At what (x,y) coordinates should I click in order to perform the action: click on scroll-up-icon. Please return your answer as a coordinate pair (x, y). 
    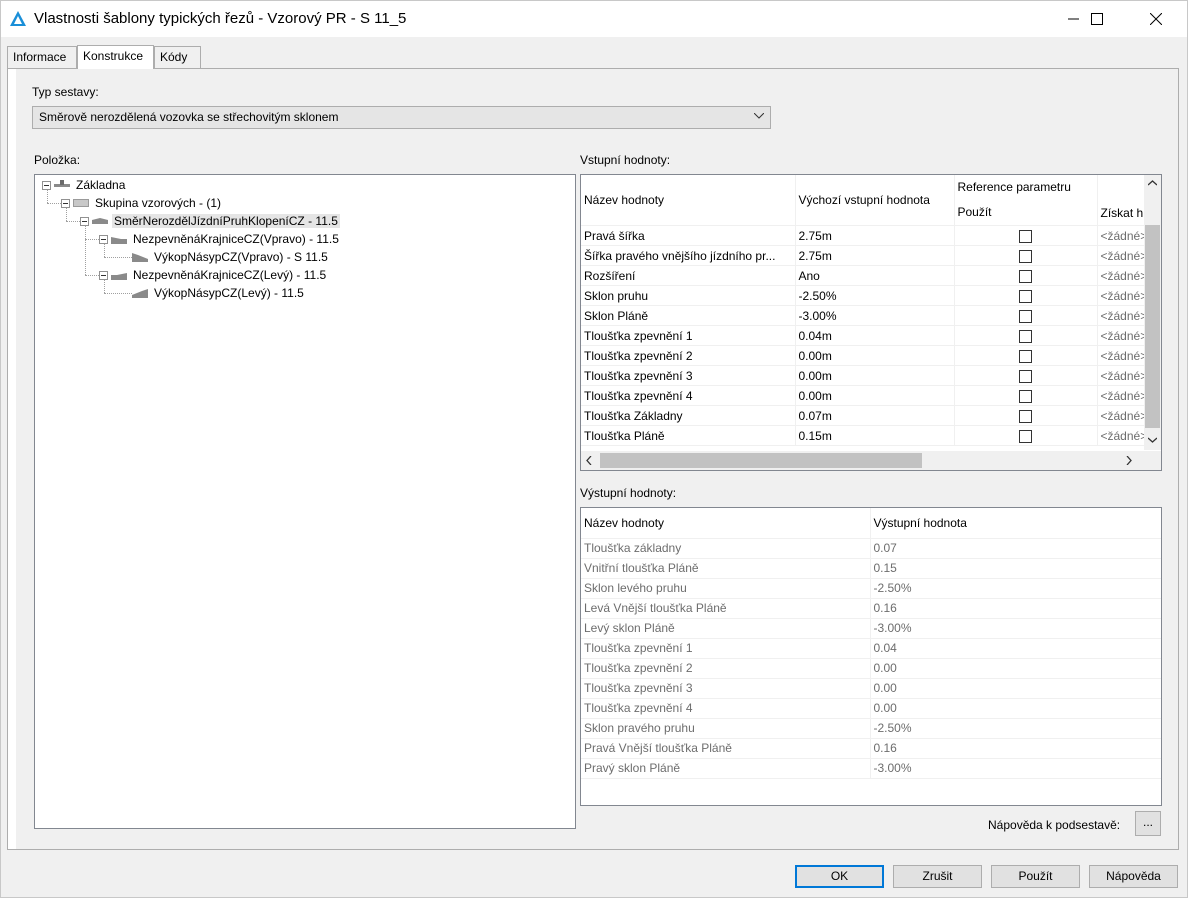
    Looking at the image, I should click on (1152, 183).